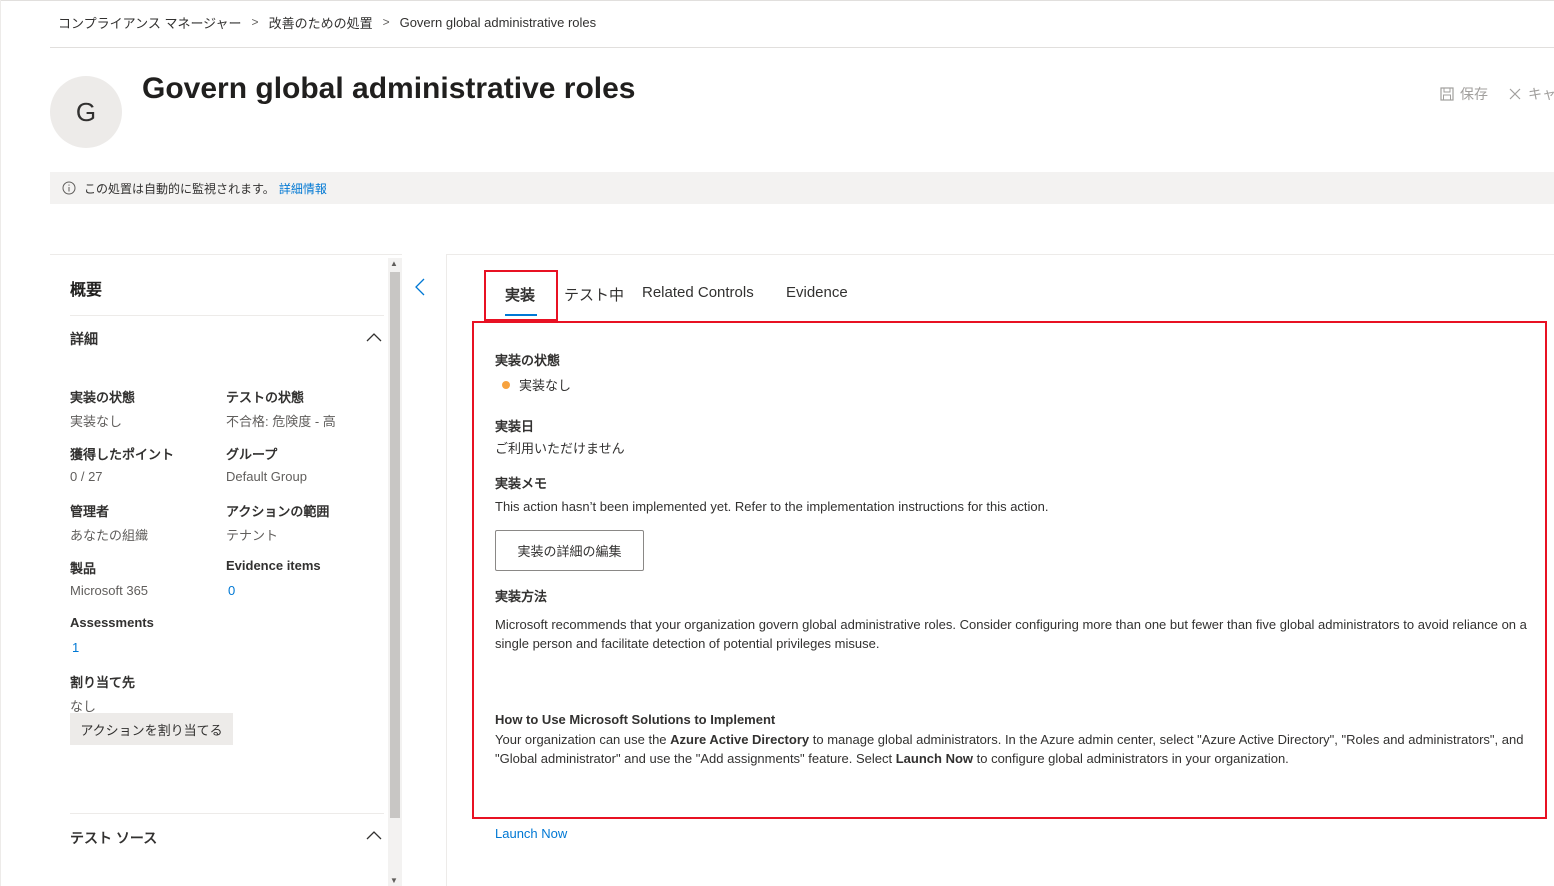  What do you see at coordinates (569, 550) in the screenshot?
I see `edit-implementation-button: 実装の詳細の編集` at bounding box center [569, 550].